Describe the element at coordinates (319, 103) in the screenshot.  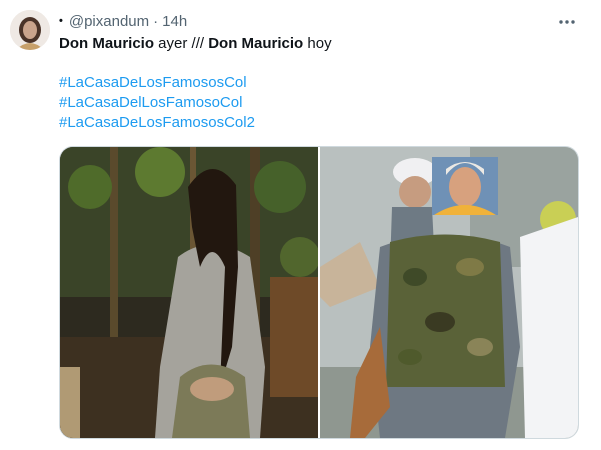
I see `hashtag-link: #LaCasaDelLosFamosoCol` at that location.